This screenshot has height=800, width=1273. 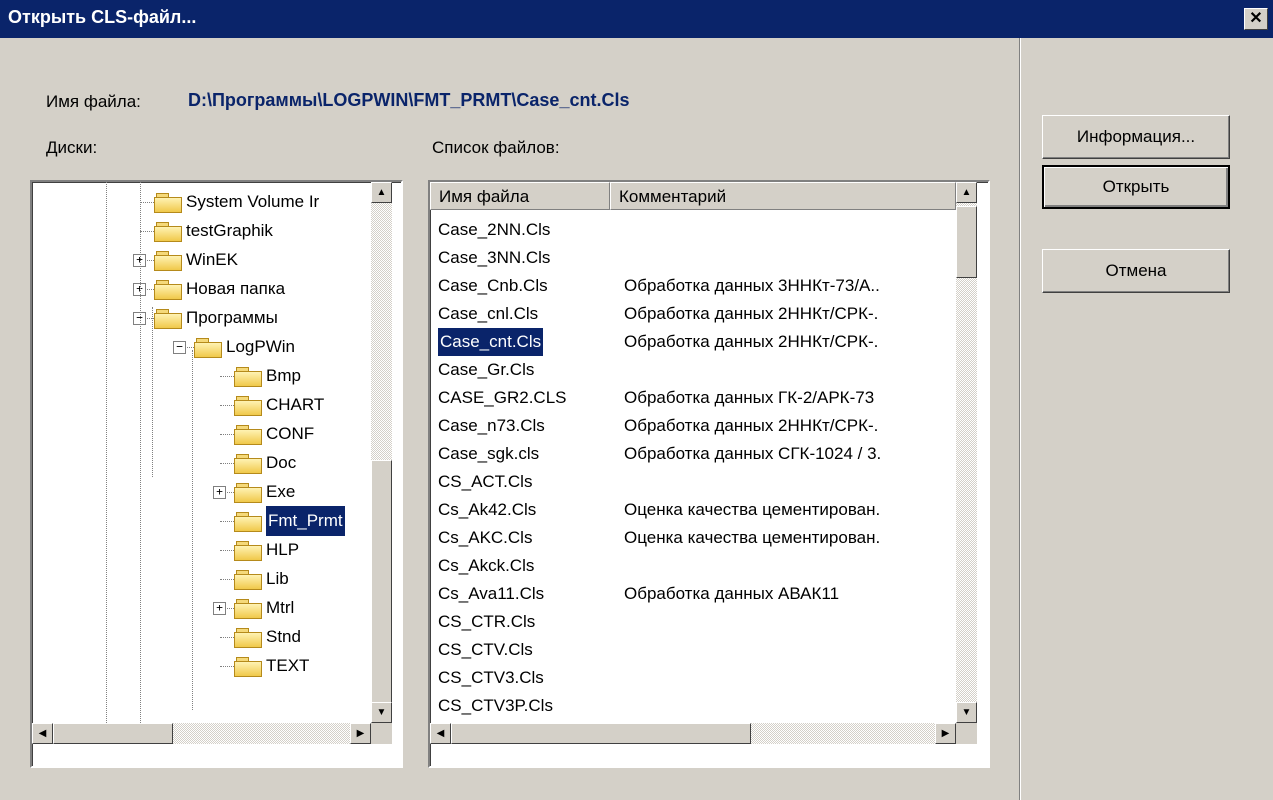 I want to click on file-row: Case_cnl.Cls Обработка данных 2ННКт/СРК-., so click(x=693, y=314).